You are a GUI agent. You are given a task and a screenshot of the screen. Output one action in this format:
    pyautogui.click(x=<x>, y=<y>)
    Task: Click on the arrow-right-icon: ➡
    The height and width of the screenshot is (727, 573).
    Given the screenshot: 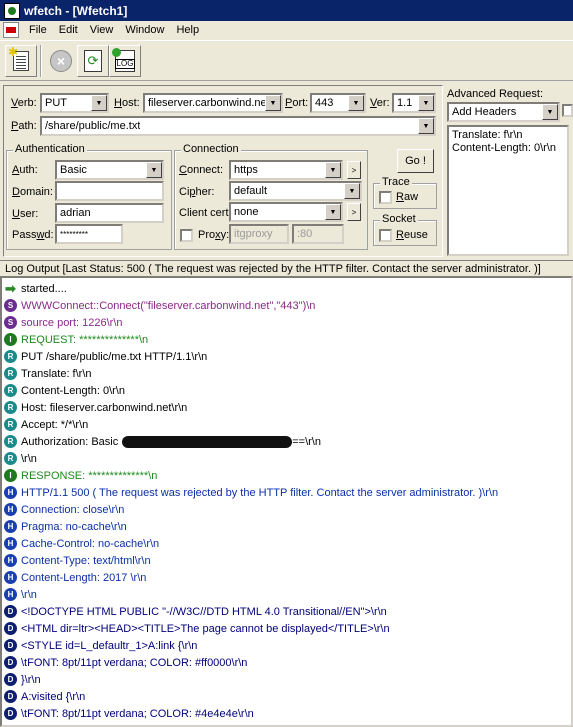 What is the action you would take?
    pyautogui.click(x=10, y=288)
    